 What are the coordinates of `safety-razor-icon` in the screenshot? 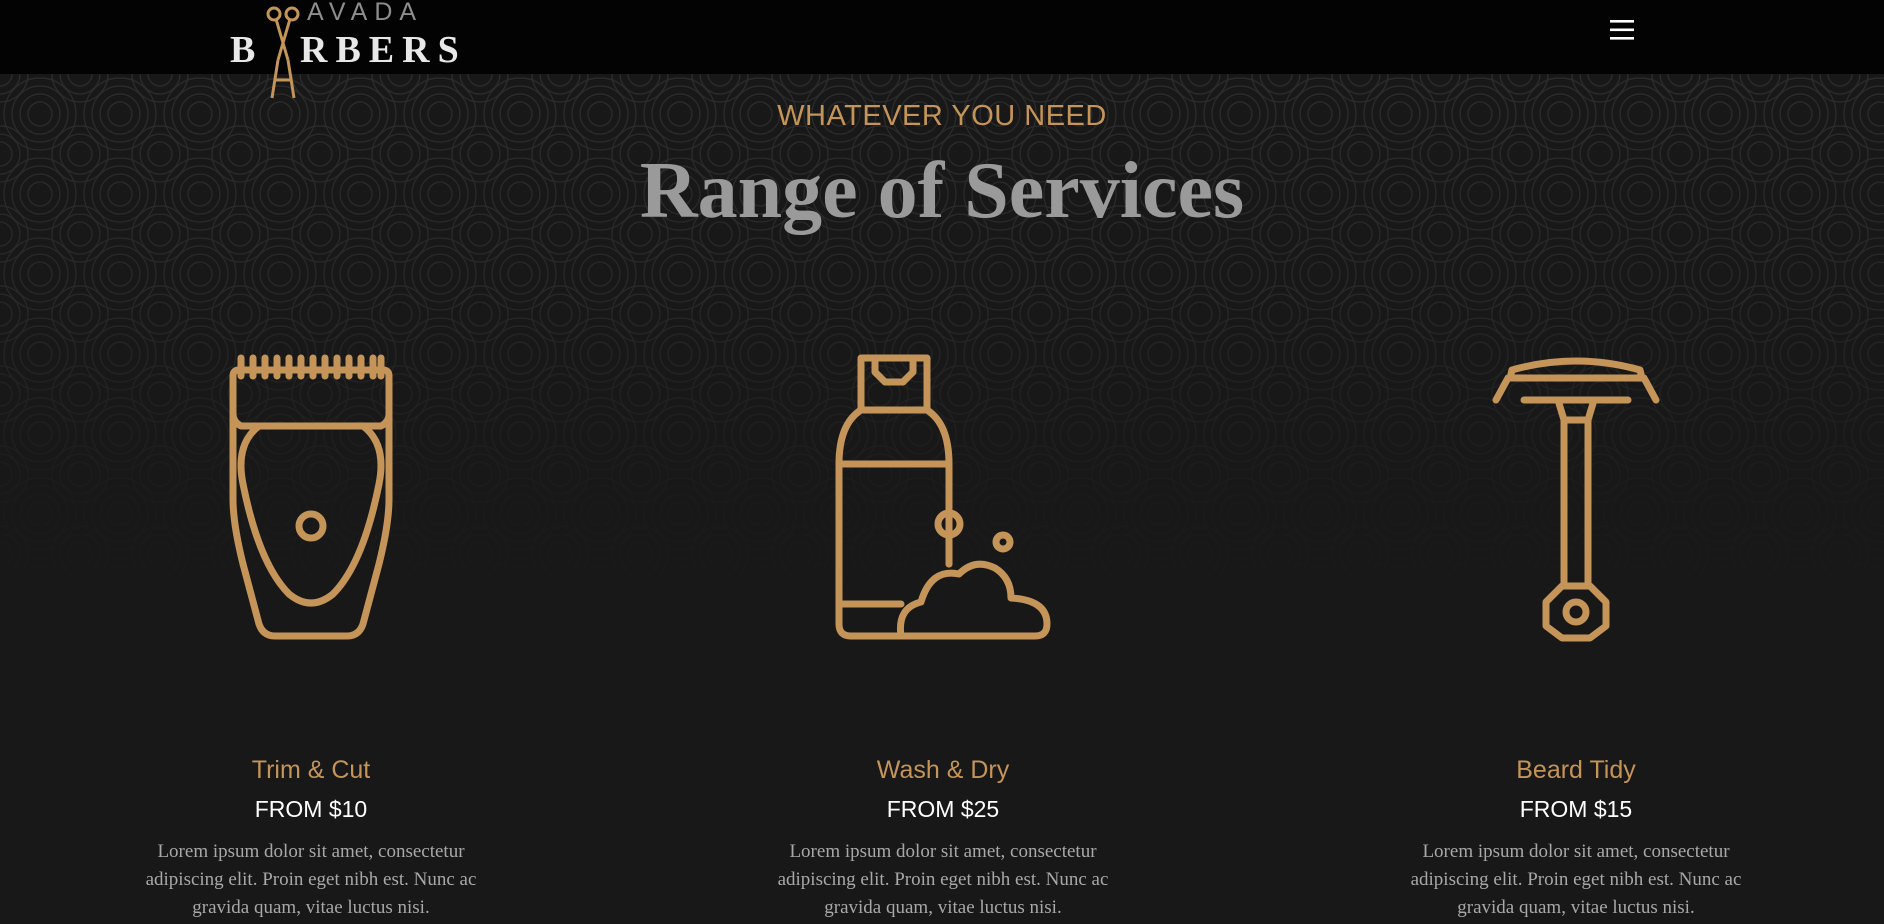 It's located at (1576, 499).